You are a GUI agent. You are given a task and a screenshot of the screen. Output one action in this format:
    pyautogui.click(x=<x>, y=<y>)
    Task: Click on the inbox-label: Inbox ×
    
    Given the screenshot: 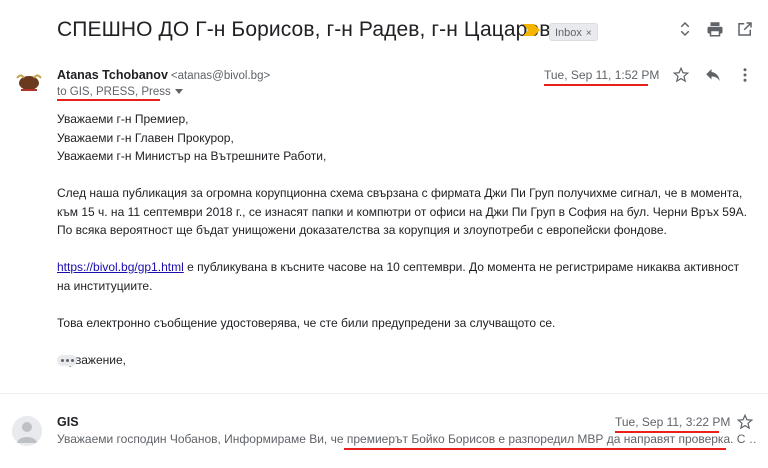 What is the action you would take?
    pyautogui.click(x=573, y=32)
    